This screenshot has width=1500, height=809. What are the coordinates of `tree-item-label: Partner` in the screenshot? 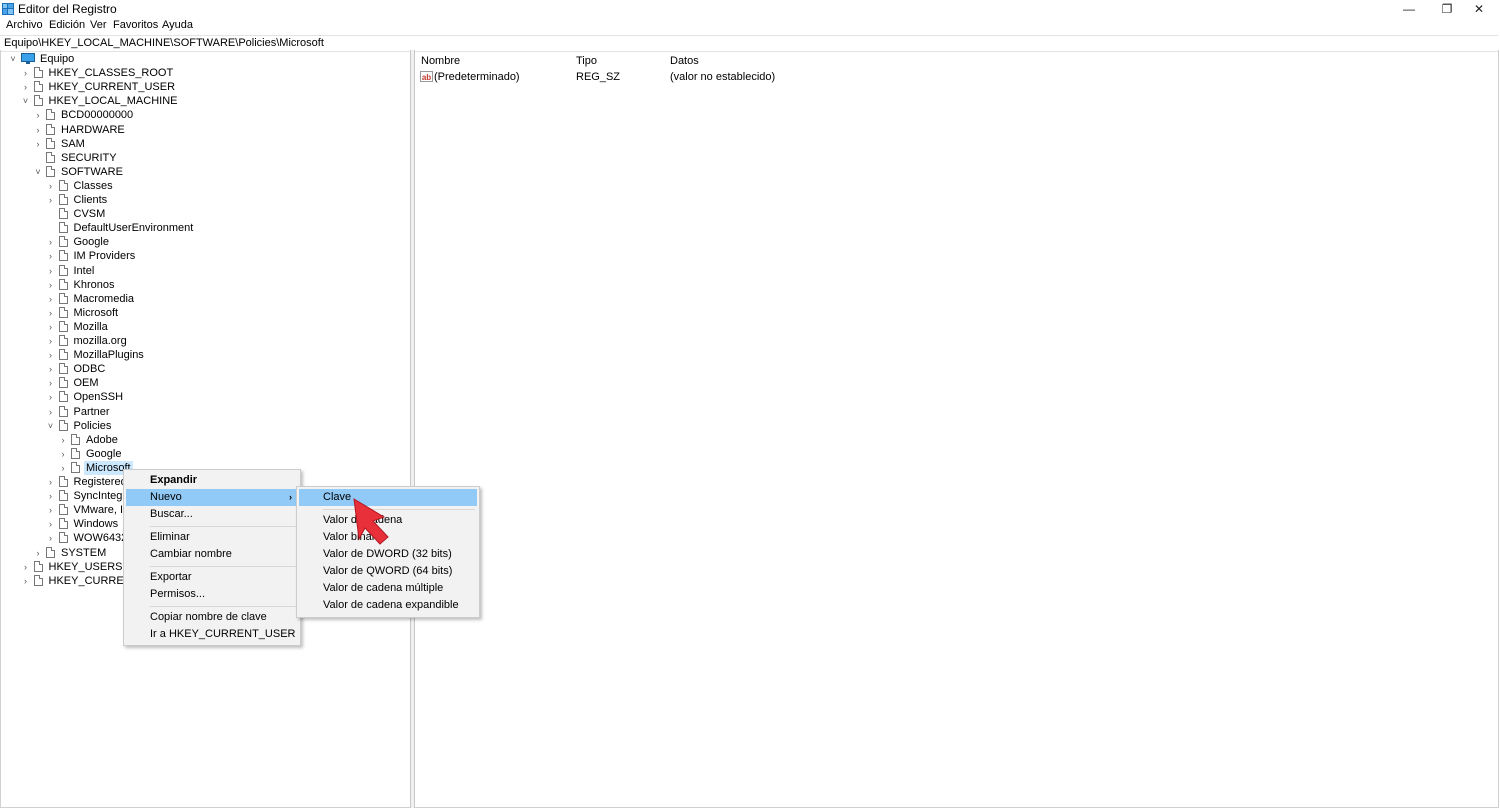 It's located at (91, 411).